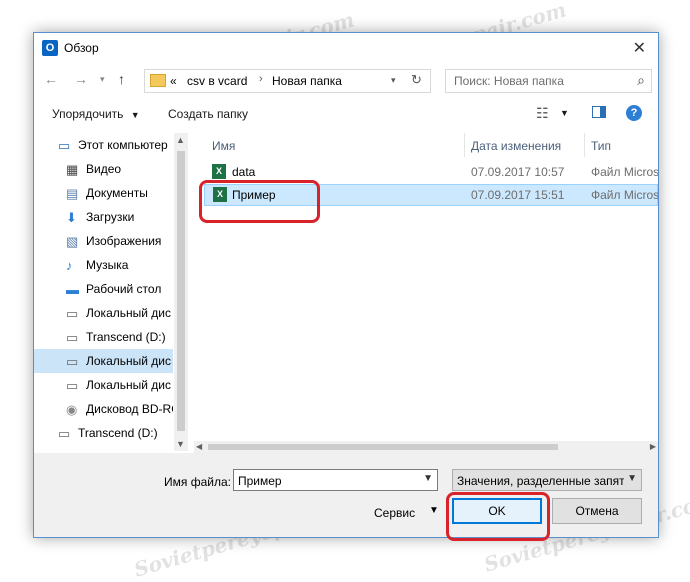 This screenshot has height=582, width=690. Describe the element at coordinates (393, 80) in the screenshot. I see `address-dropdown-icon: ▾` at that location.